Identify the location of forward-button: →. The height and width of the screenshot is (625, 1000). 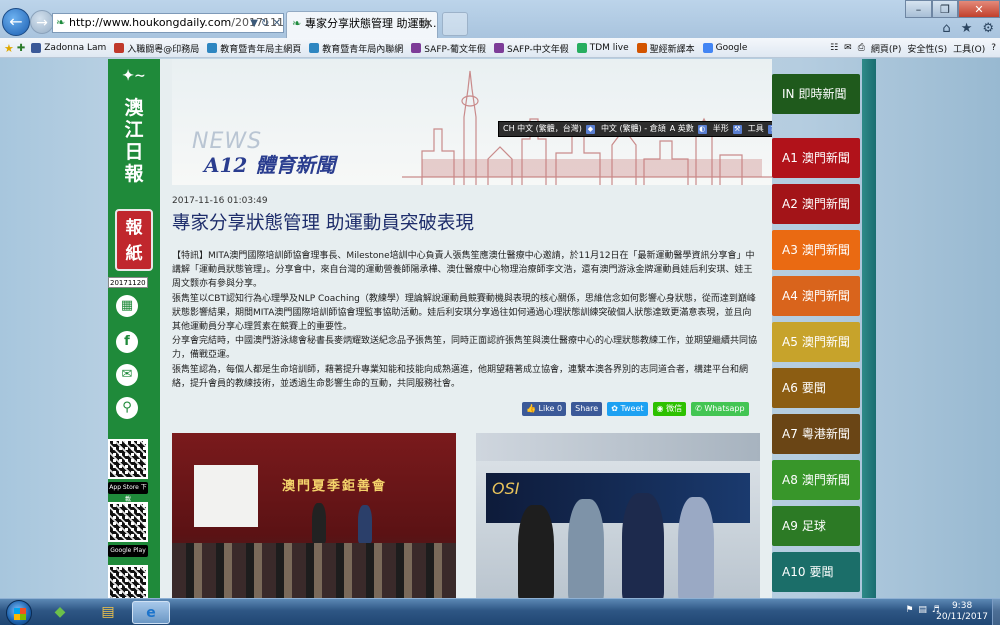
(42, 22).